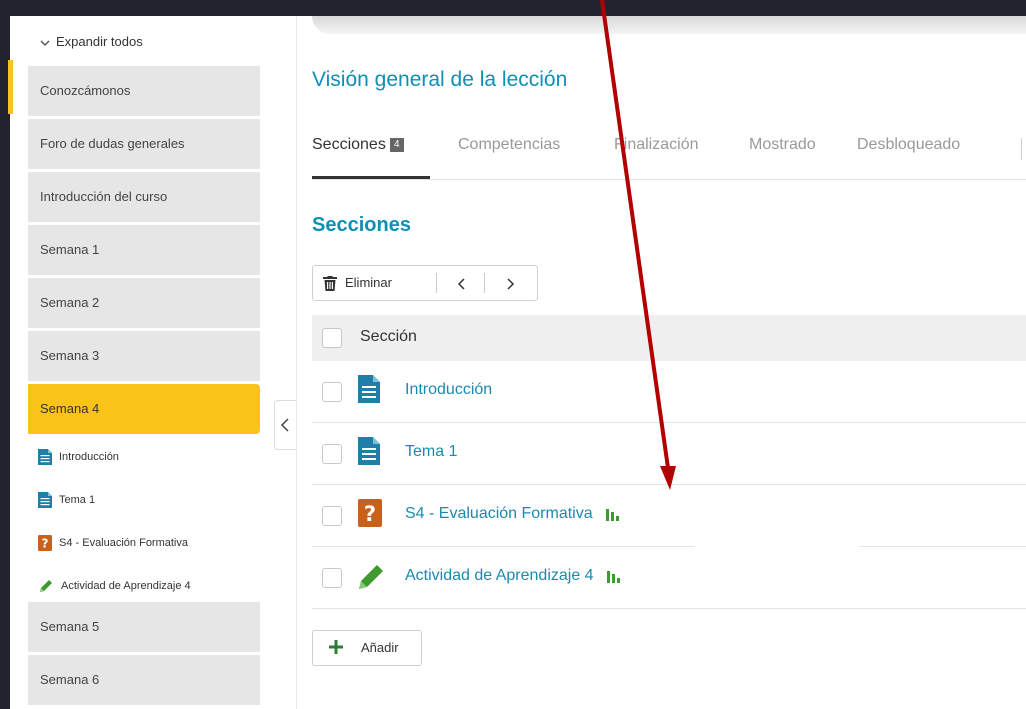  I want to click on tab-secciones: Secciones 4, so click(358, 145).